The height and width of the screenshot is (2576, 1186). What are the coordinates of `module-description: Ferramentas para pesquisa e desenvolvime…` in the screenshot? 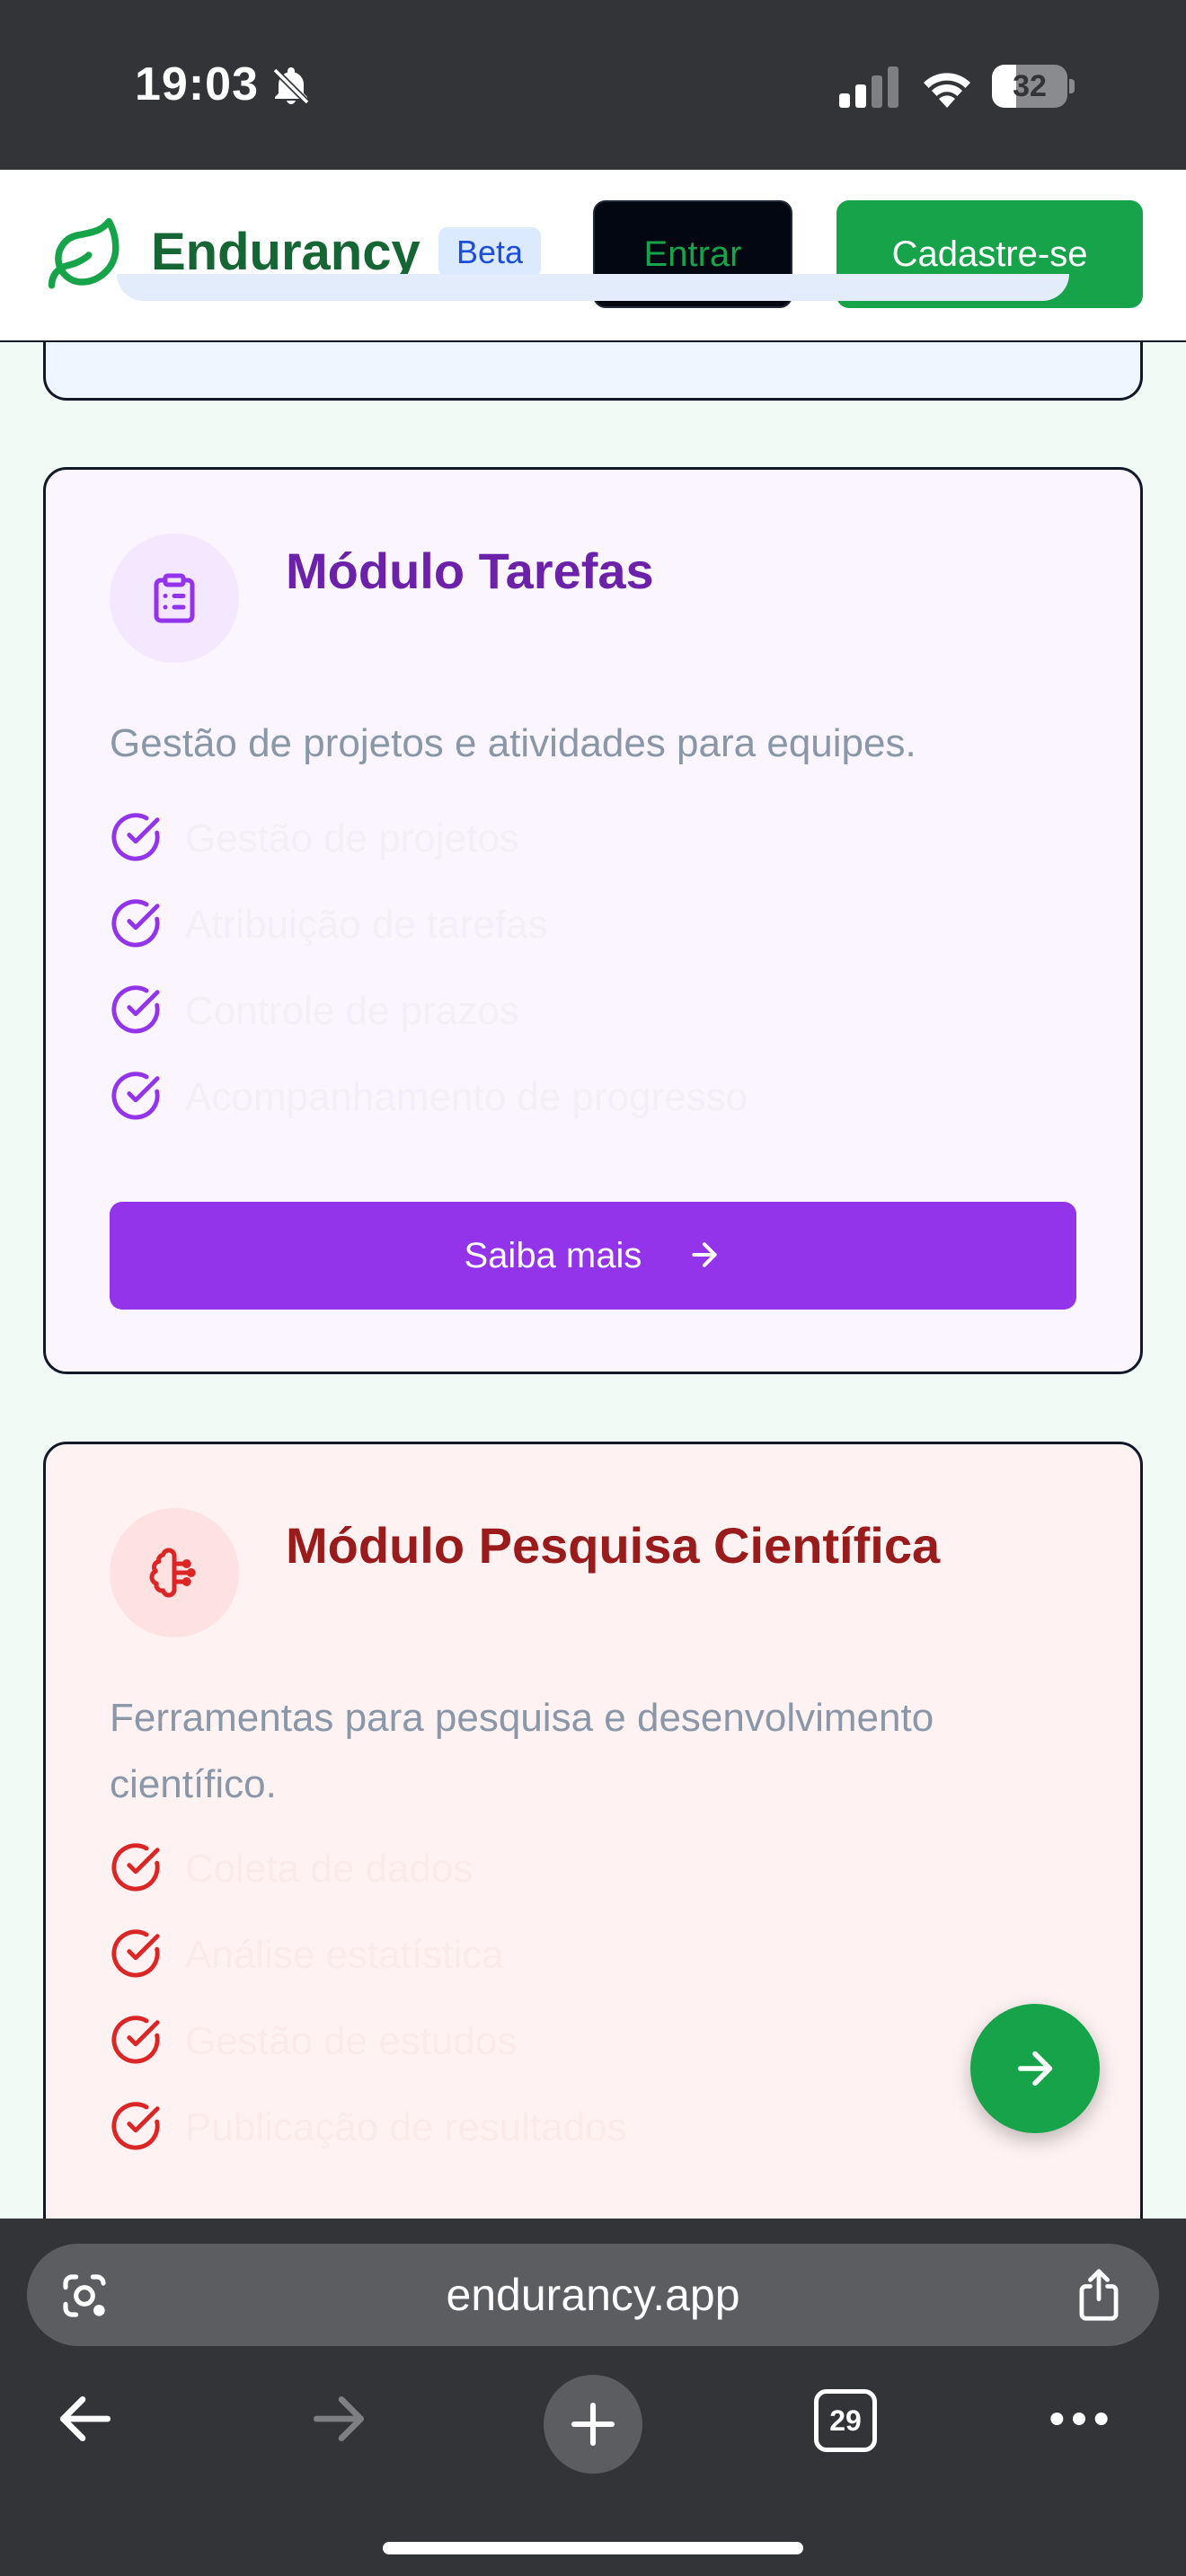 It's located at (522, 1751).